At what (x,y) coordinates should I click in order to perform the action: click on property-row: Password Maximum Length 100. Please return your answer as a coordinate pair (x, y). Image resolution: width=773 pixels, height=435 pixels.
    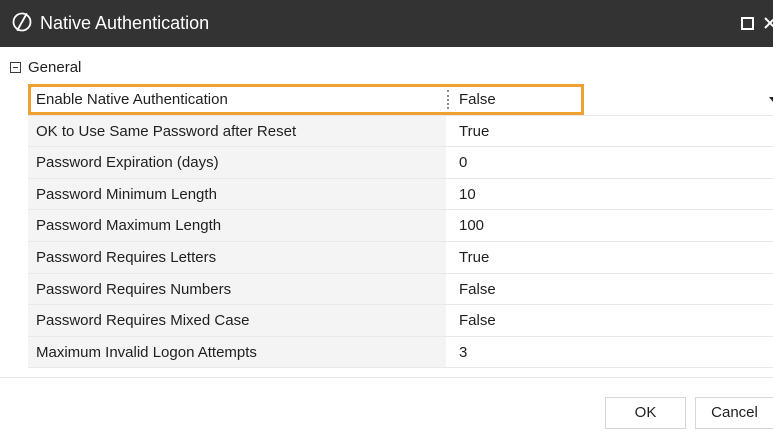
    Looking at the image, I should click on (400, 226).